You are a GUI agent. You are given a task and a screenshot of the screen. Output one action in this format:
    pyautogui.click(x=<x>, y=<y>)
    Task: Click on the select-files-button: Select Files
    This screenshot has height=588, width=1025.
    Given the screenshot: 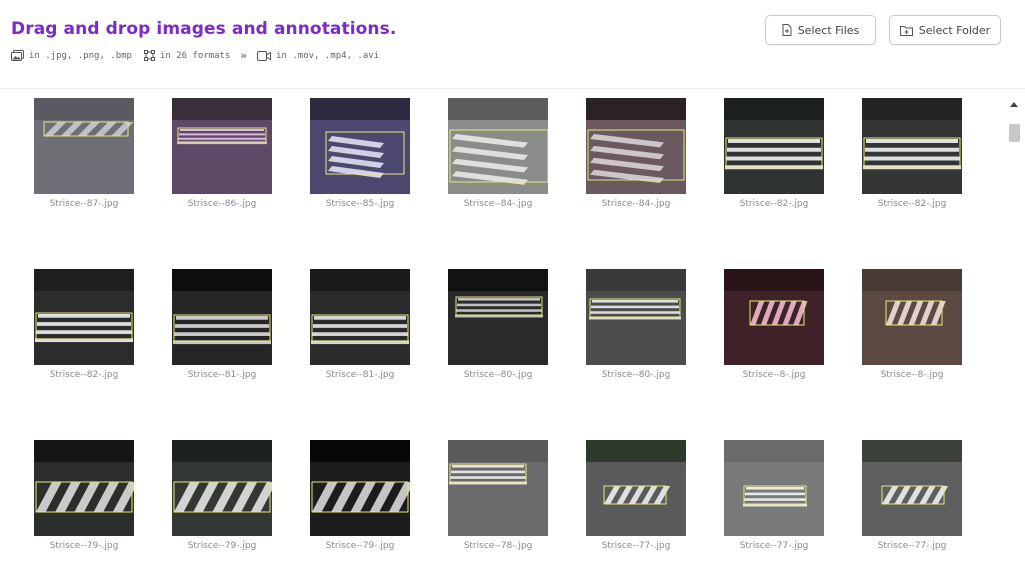 What is the action you would take?
    pyautogui.click(x=820, y=30)
    